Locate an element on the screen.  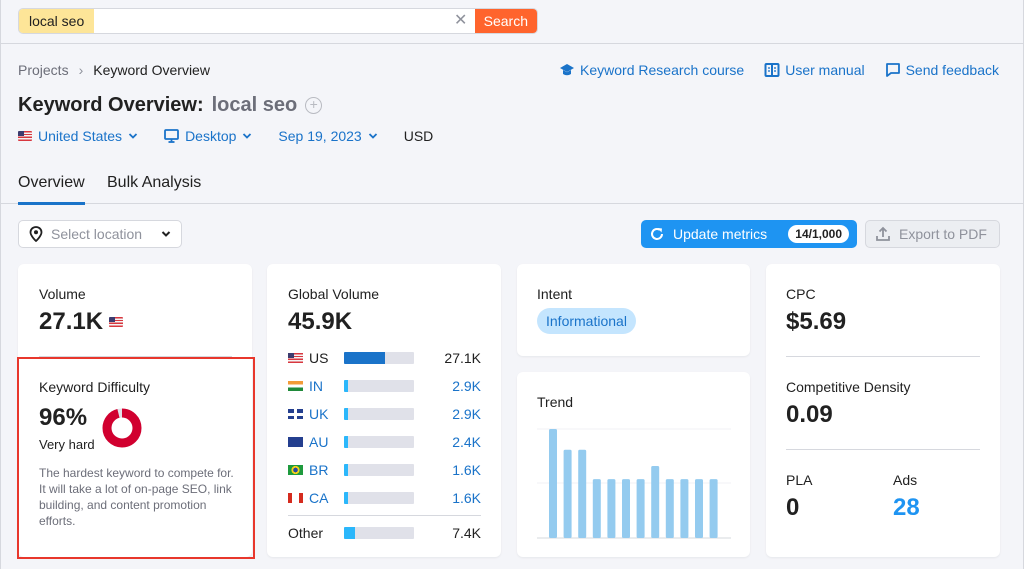
country-dropdown: United States is located at coordinates (78, 136).